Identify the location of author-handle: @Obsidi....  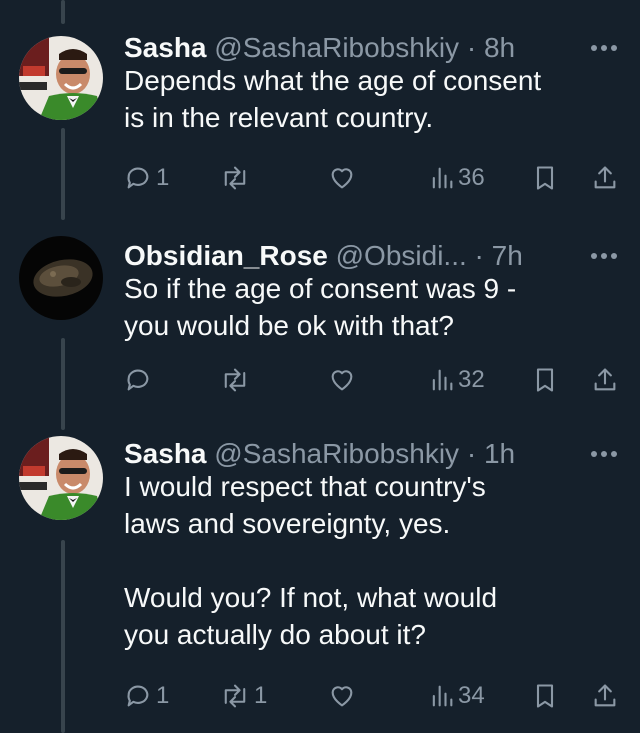
(401, 255).